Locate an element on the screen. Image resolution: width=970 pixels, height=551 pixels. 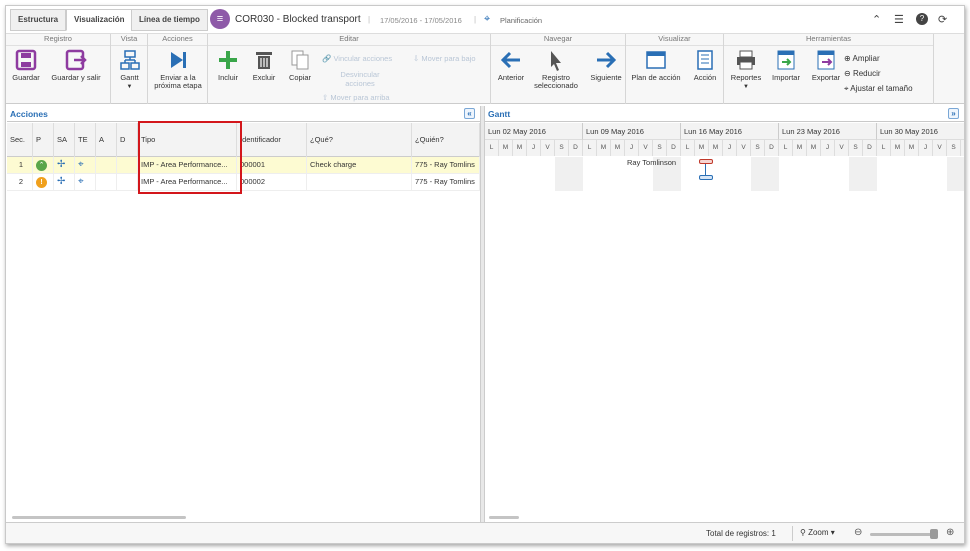
send-next-icon is located at coordinates (178, 60).